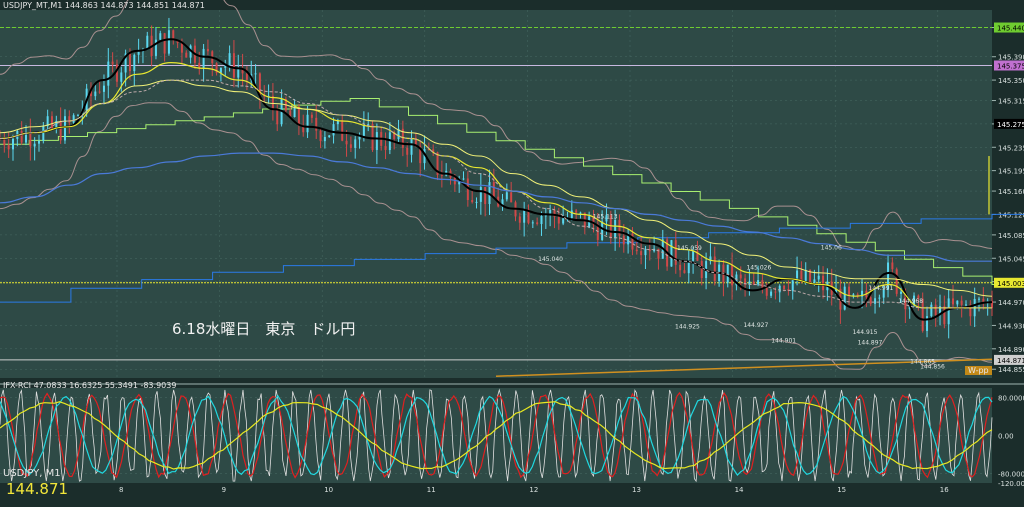 Image resolution: width=1024 pixels, height=507 pixels. Describe the element at coordinates (90, 385) in the screenshot. I see `indicator-header: IFX-RCI 47.0833 16.6325 55.3491 -83.9039` at that location.